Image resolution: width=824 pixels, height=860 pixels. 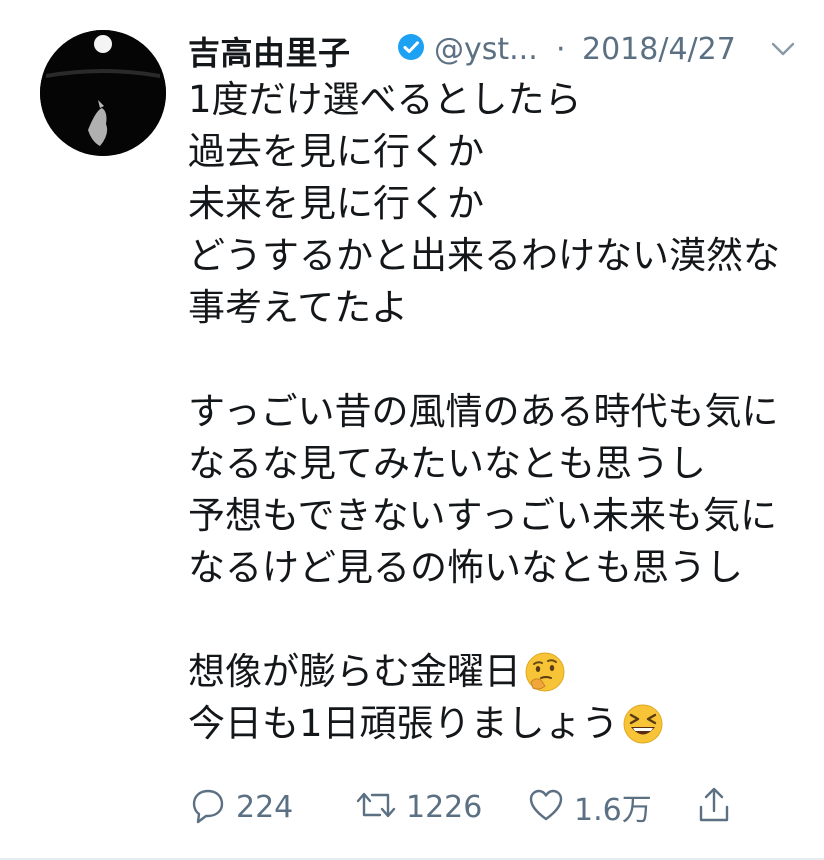 What do you see at coordinates (298, 307) in the screenshot?
I see `tweet-line: 事考えてたよ` at bounding box center [298, 307].